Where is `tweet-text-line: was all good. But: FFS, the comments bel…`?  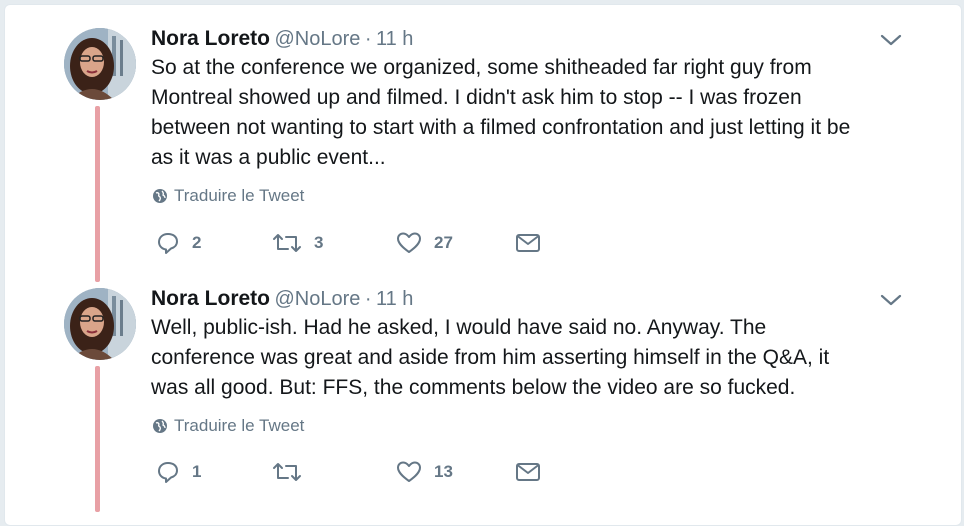
tweet-text-line: was all good. But: FFS, the comments bel… is located at coordinates (473, 387).